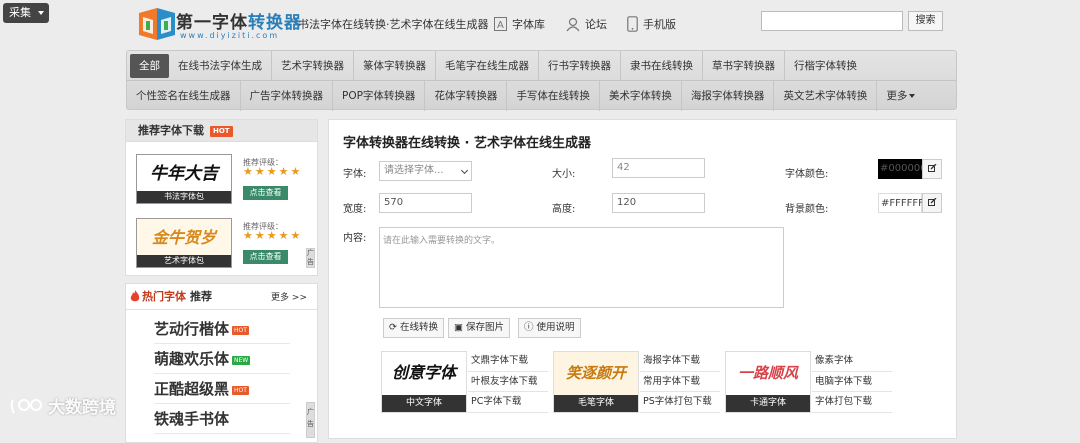  I want to click on font-color-picker-button, so click(932, 169).